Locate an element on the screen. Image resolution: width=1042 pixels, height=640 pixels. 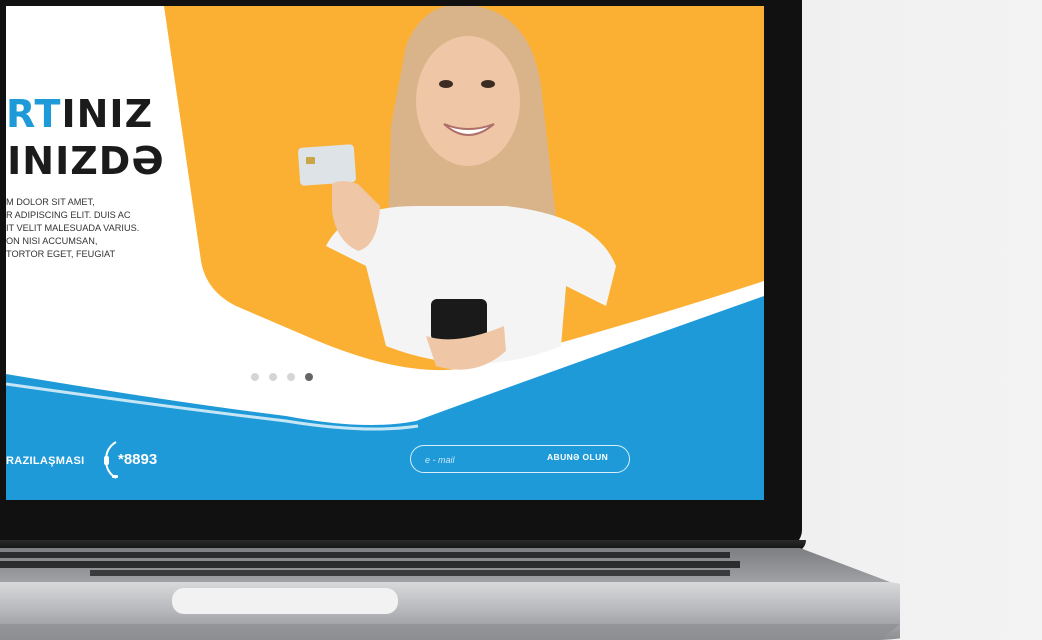
card-chip is located at coordinates (310, 160).